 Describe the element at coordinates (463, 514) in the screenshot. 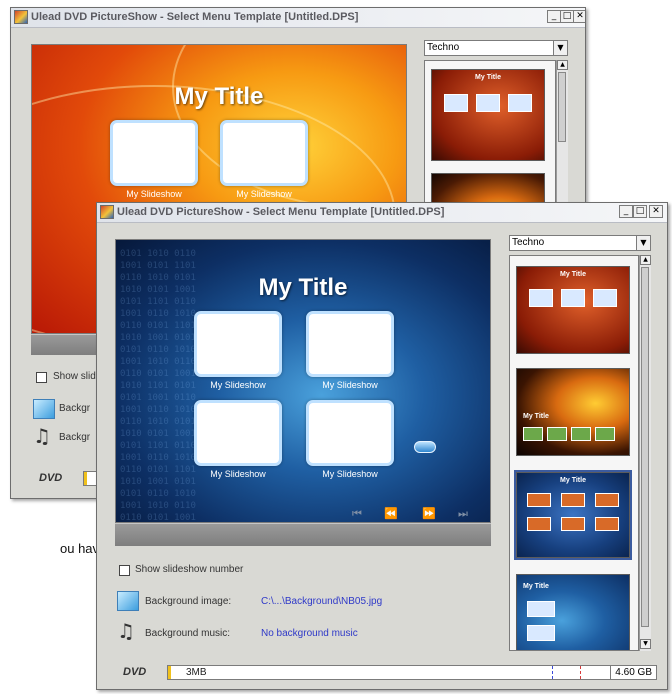

I see `last-icon: ⏭` at that location.